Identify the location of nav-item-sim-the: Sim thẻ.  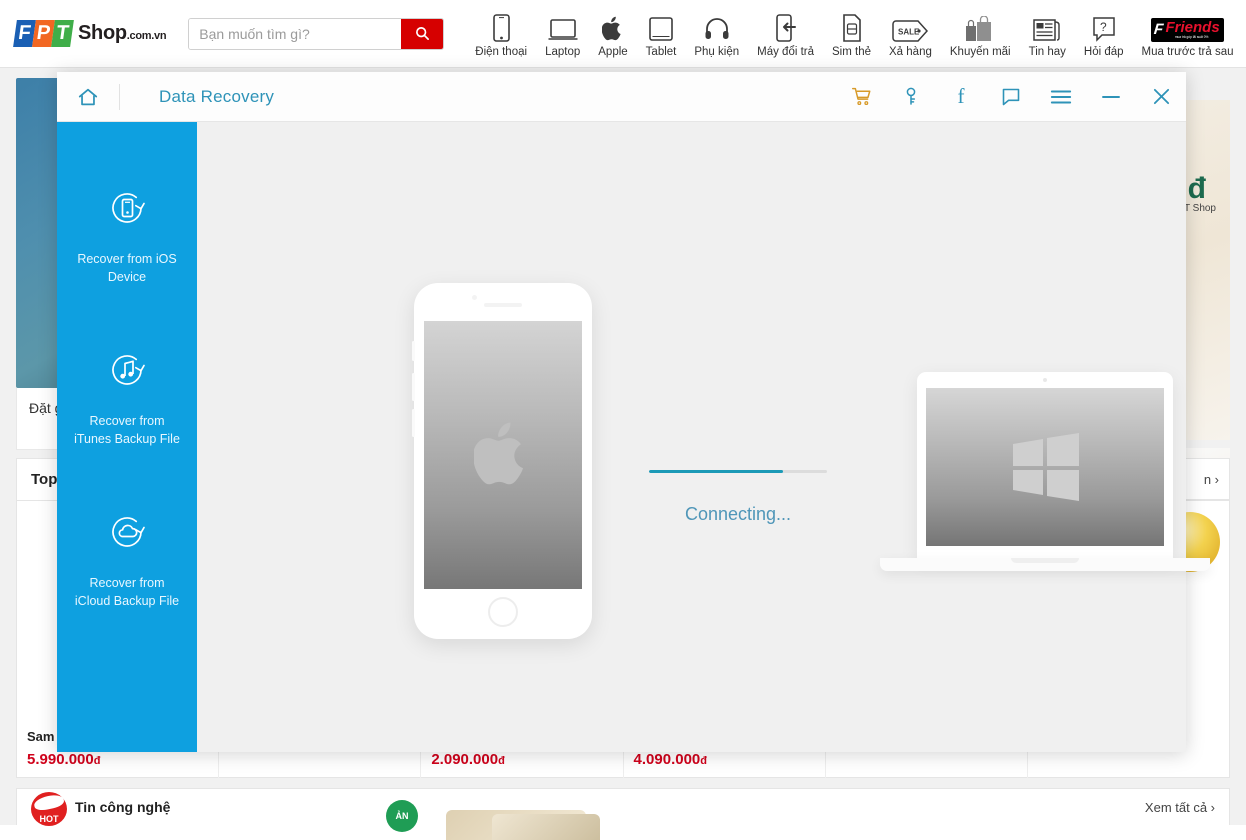
(851, 34).